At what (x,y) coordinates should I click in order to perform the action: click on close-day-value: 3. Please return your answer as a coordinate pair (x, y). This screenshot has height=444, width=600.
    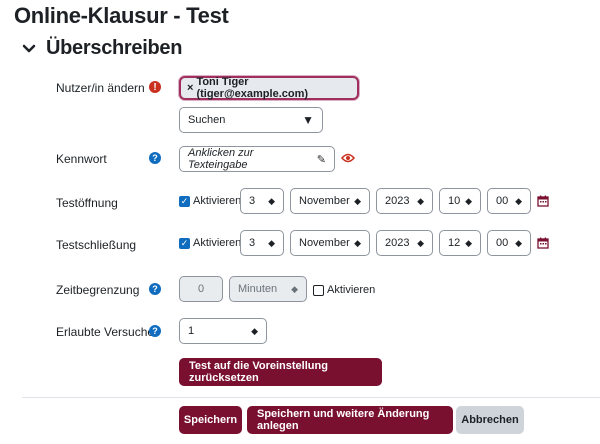
    Looking at the image, I should click on (252, 243).